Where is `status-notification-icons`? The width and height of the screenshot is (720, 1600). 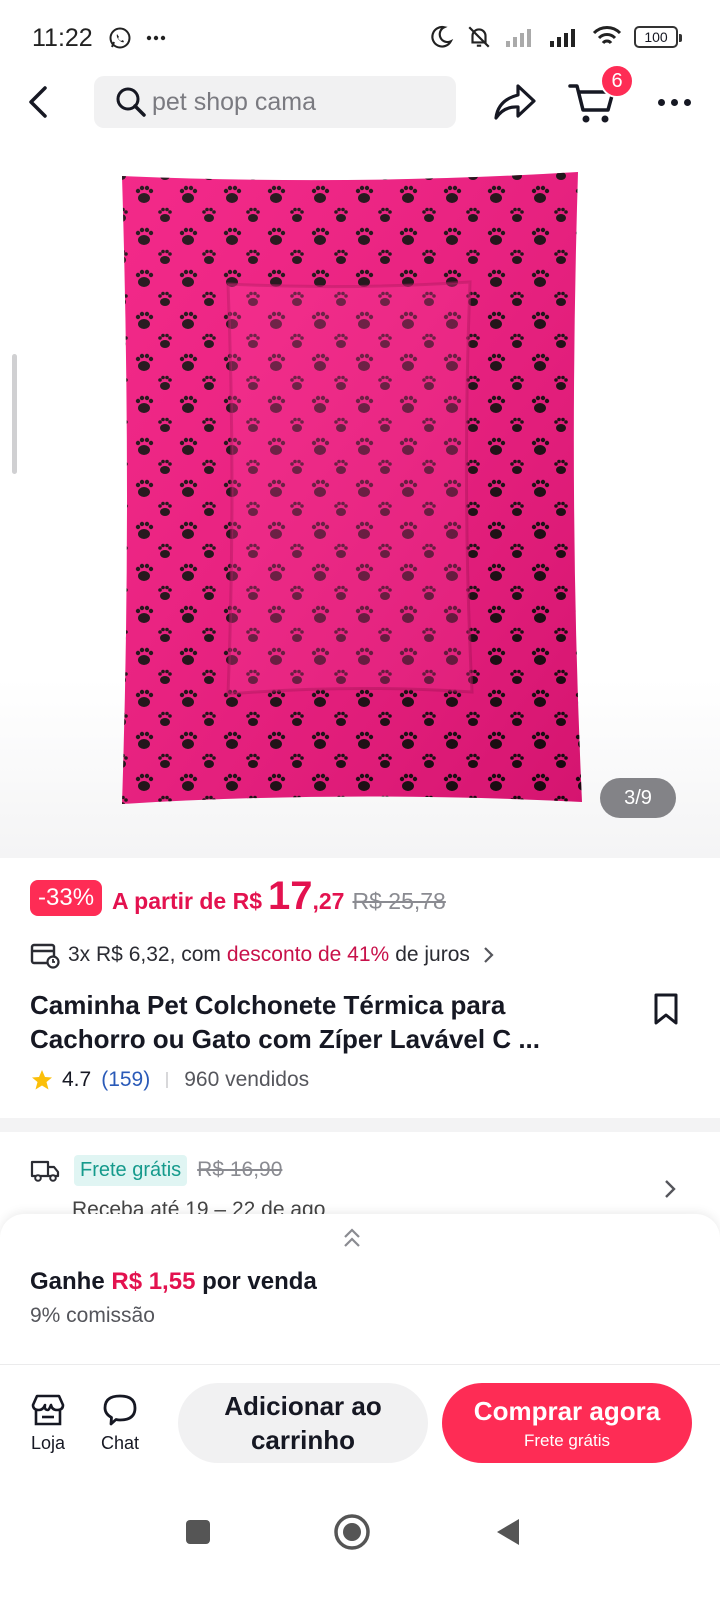 status-notification-icons is located at coordinates (138, 38).